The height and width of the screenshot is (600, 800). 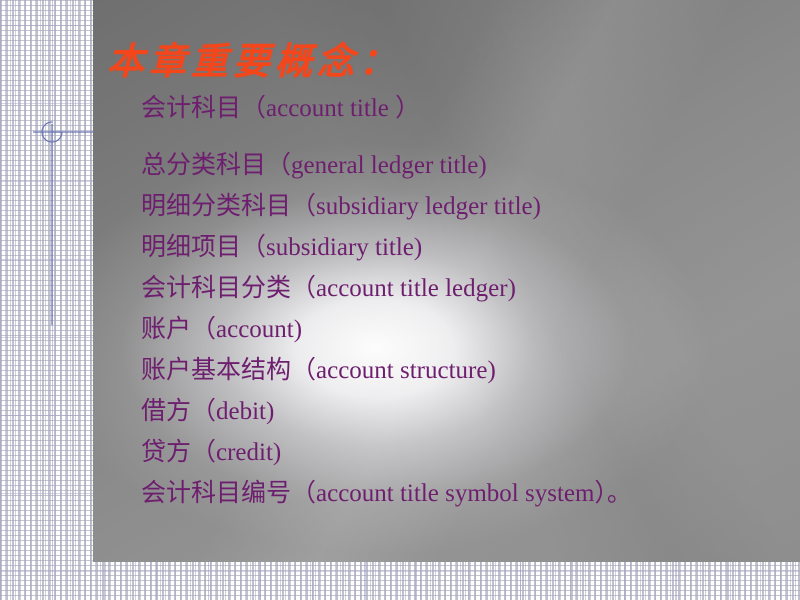 I want to click on list-item: 借方（debit), so click(x=208, y=411).